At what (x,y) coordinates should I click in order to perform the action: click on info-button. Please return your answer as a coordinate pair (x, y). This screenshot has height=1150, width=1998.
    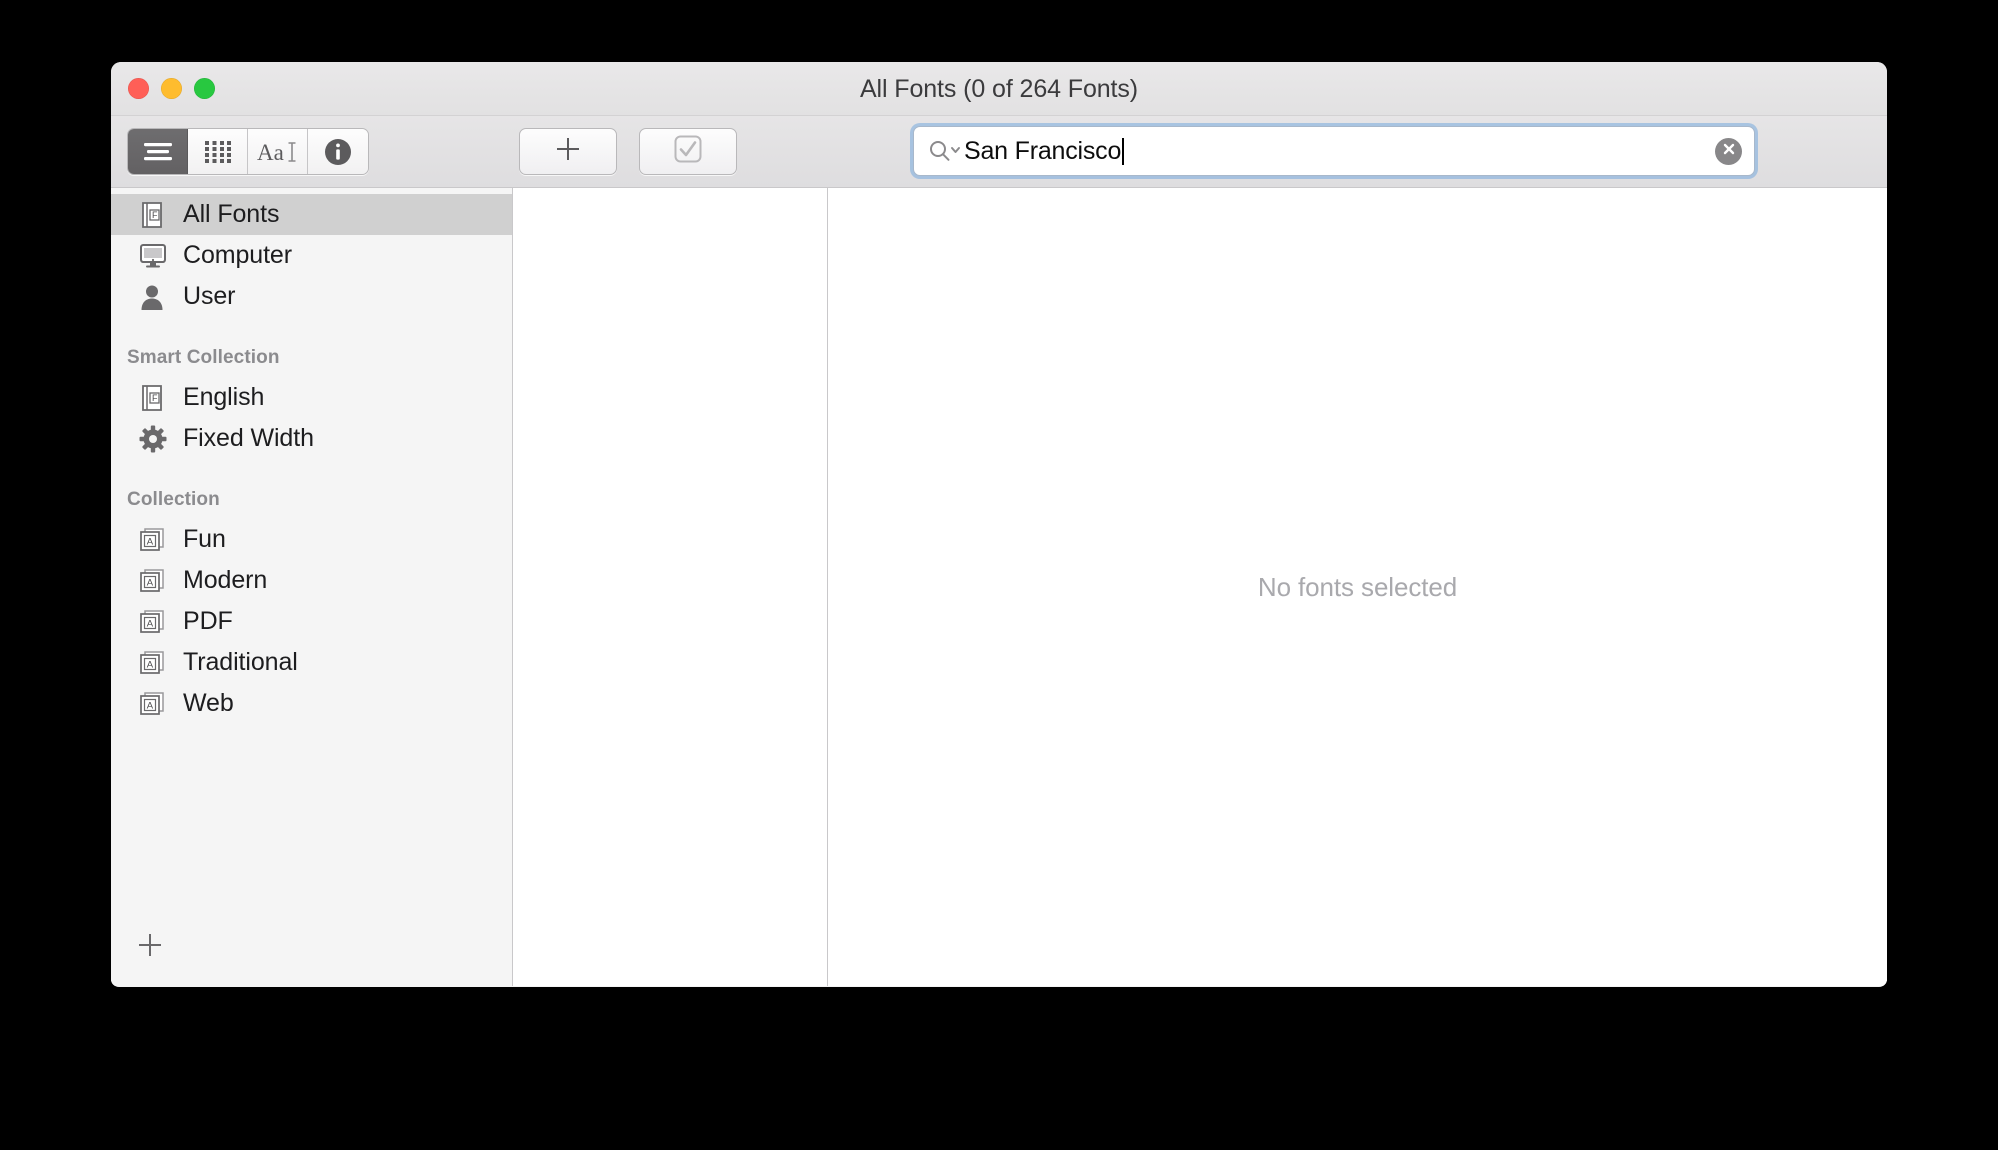
    Looking at the image, I should click on (338, 151).